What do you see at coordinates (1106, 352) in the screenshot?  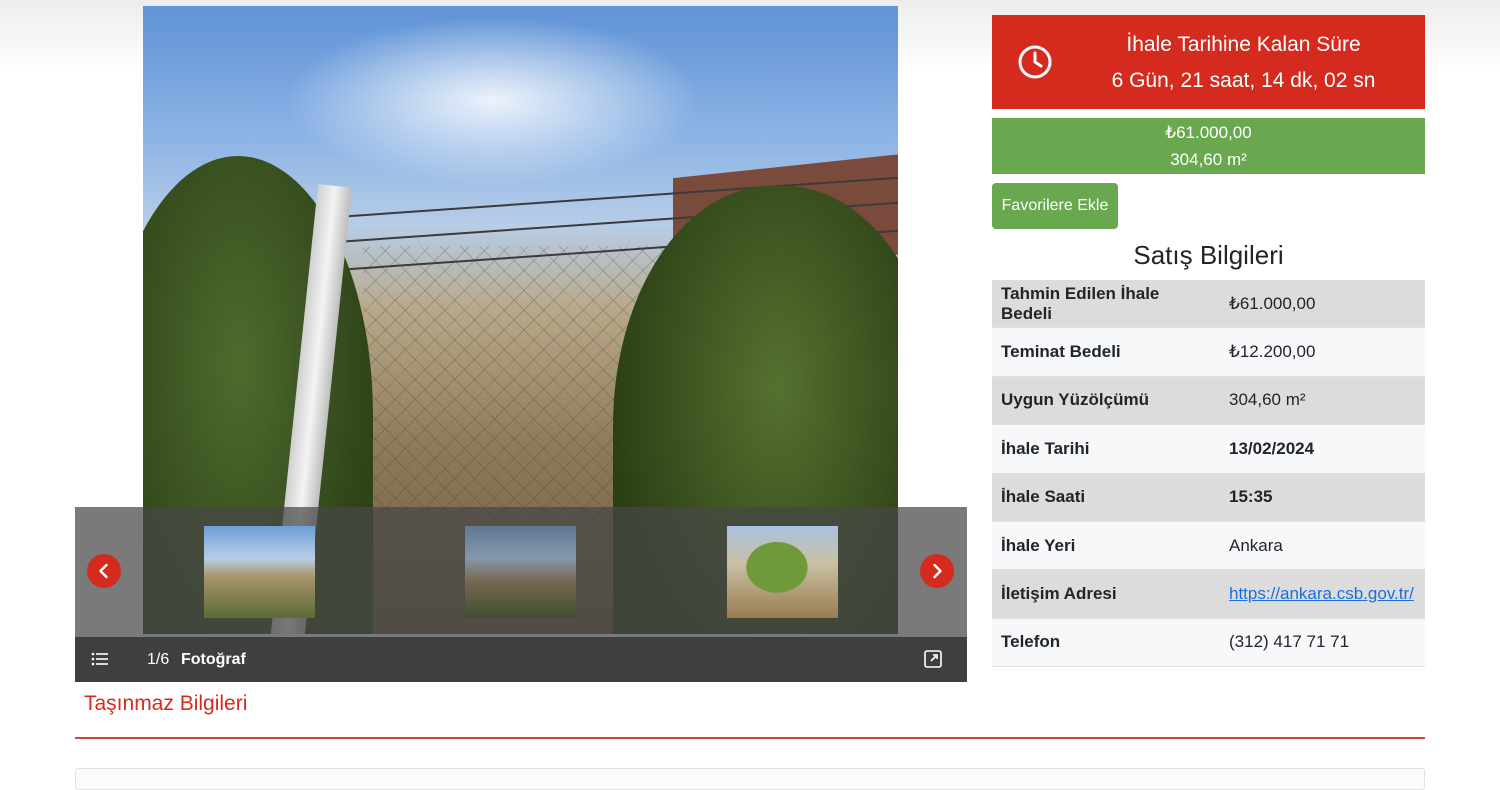 I see `row-label: Teminat Bedeli` at bounding box center [1106, 352].